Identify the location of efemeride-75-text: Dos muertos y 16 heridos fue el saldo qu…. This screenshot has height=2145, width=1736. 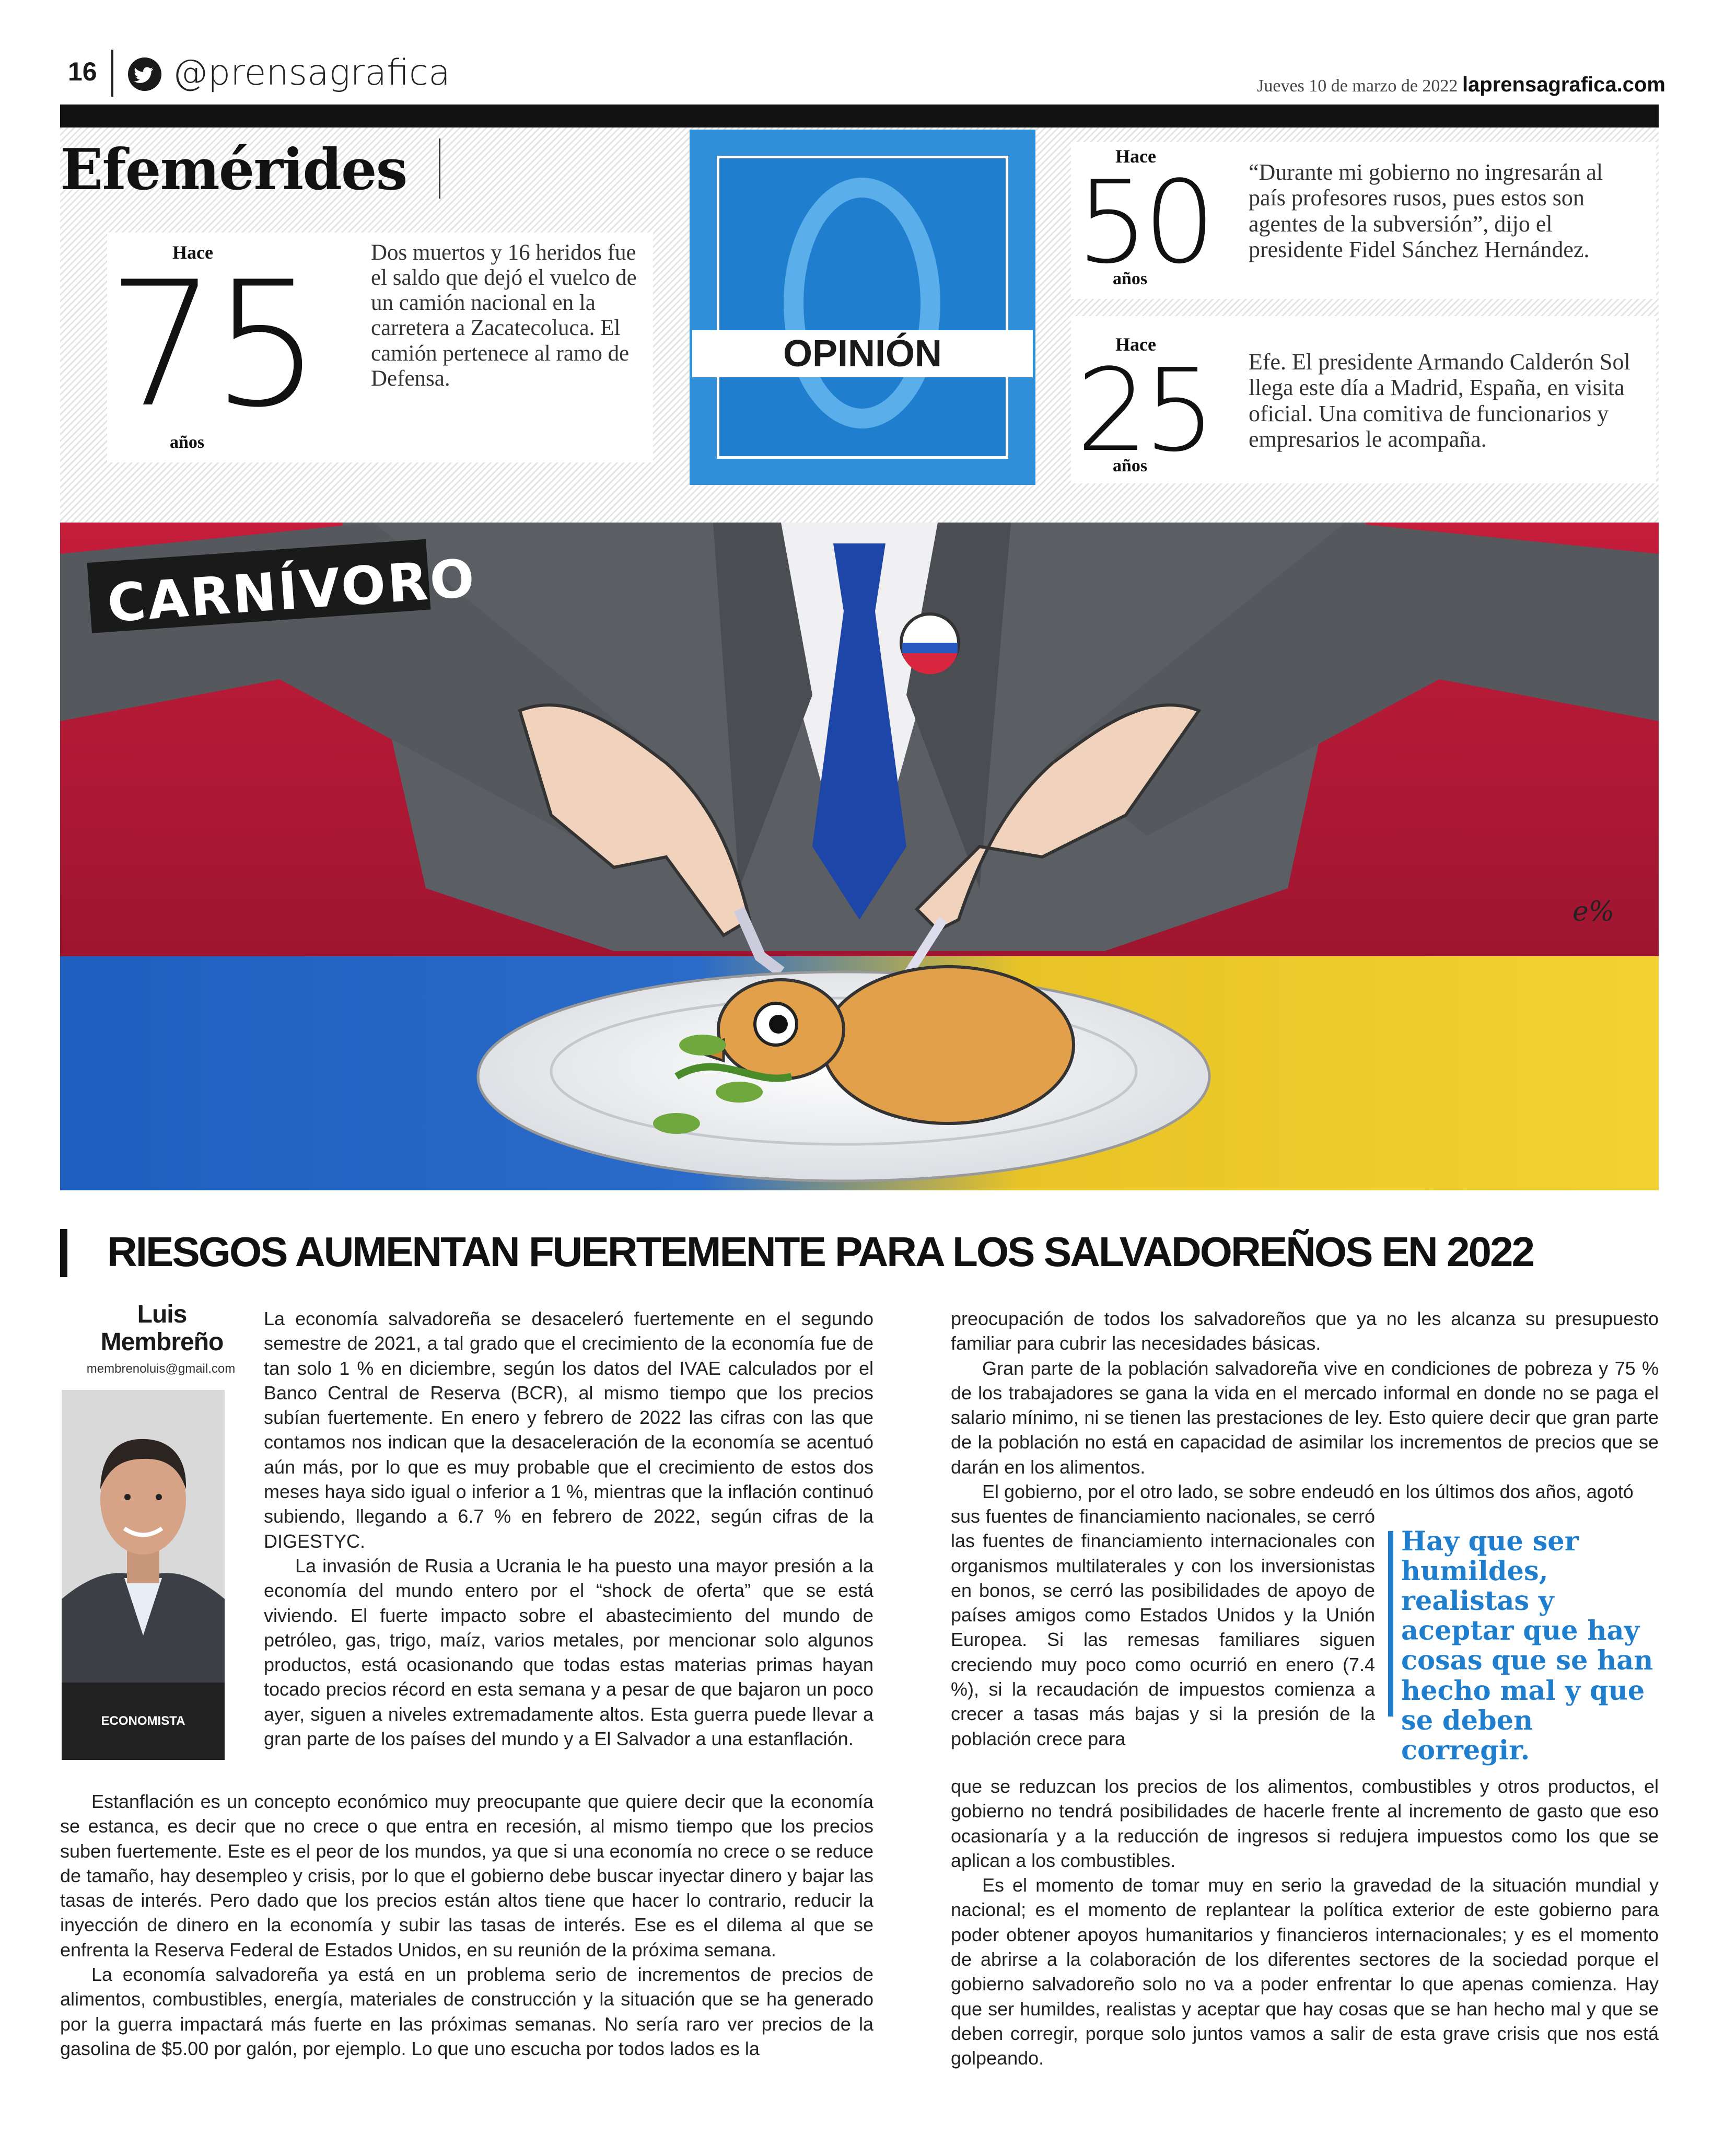
(504, 315).